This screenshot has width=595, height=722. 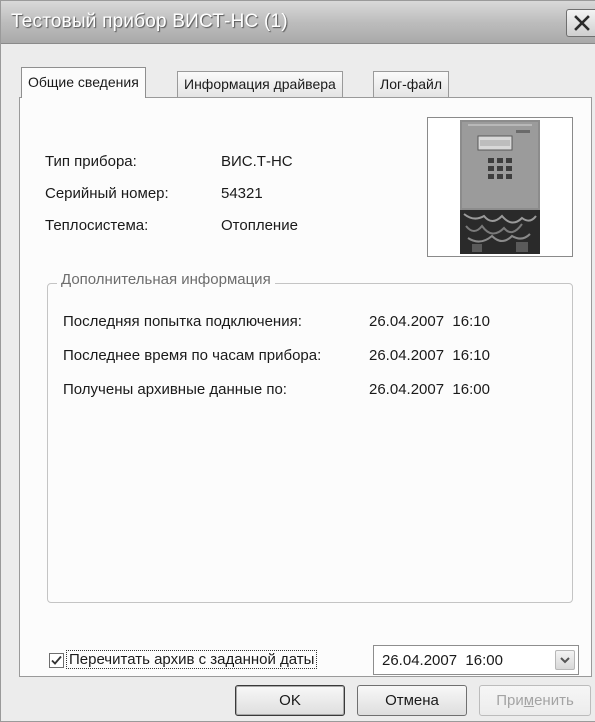 What do you see at coordinates (429, 355) in the screenshot?
I see `device-clock-value: 26.04.2007 16:10` at bounding box center [429, 355].